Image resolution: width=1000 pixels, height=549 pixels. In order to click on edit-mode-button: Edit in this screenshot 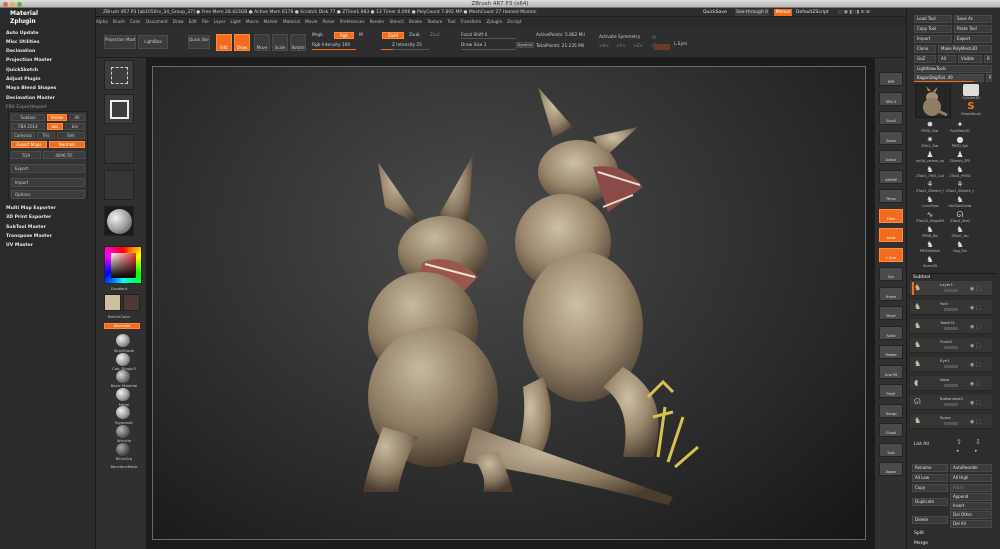, I will do `click(224, 42)`.